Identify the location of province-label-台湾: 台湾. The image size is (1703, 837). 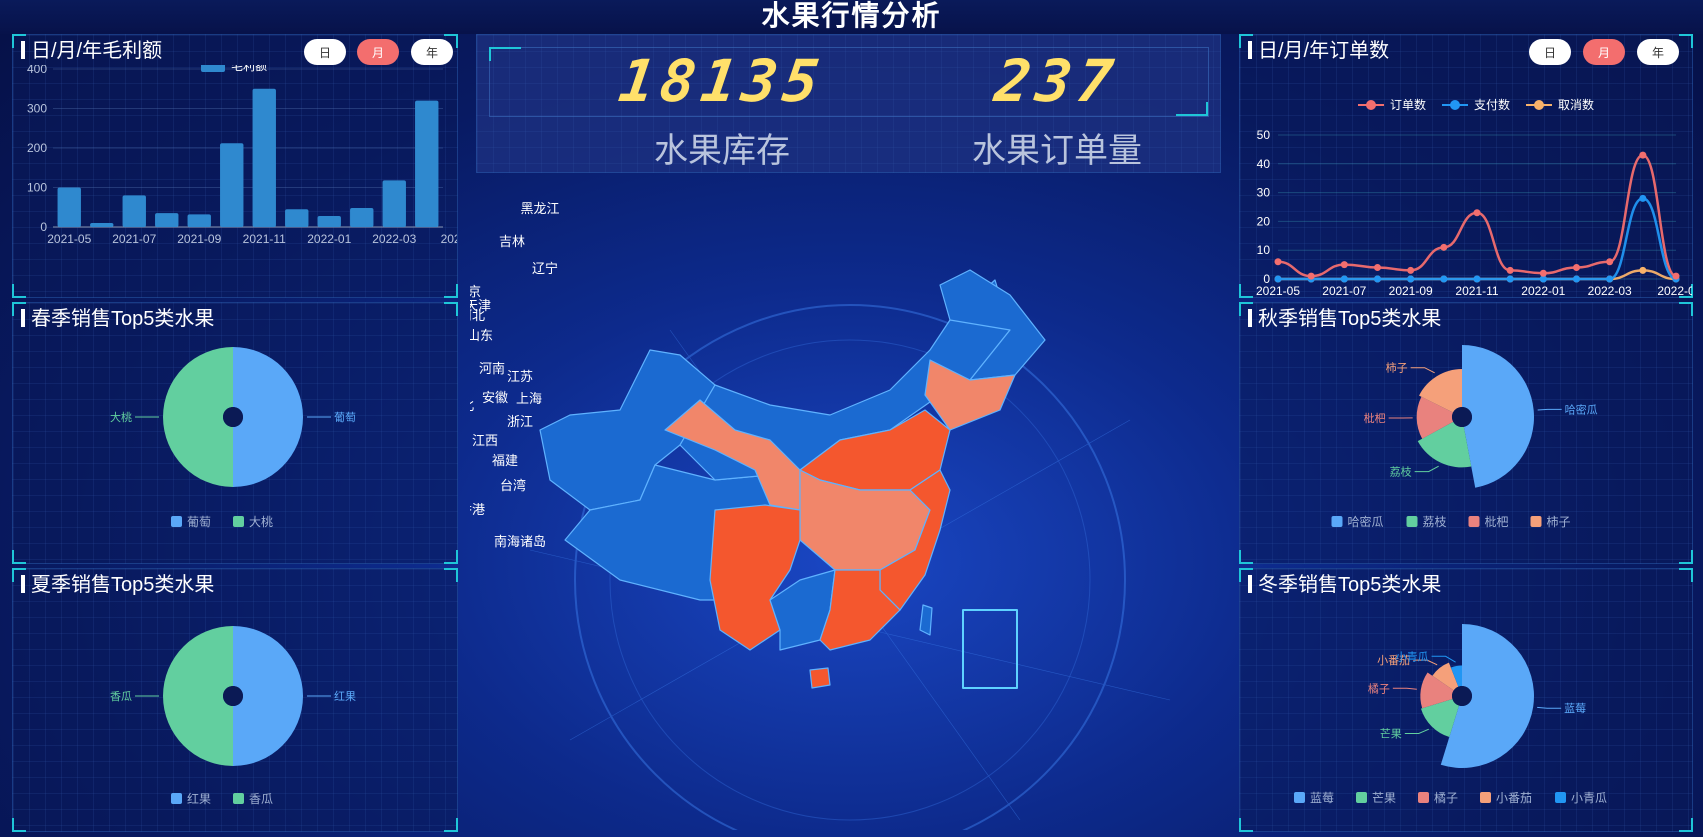
(513, 485).